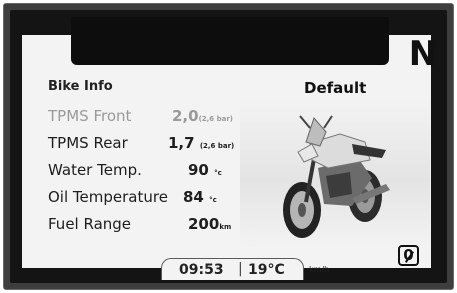 This screenshot has width=457, height=293. I want to click on row-label: Water Temp., so click(95, 170).